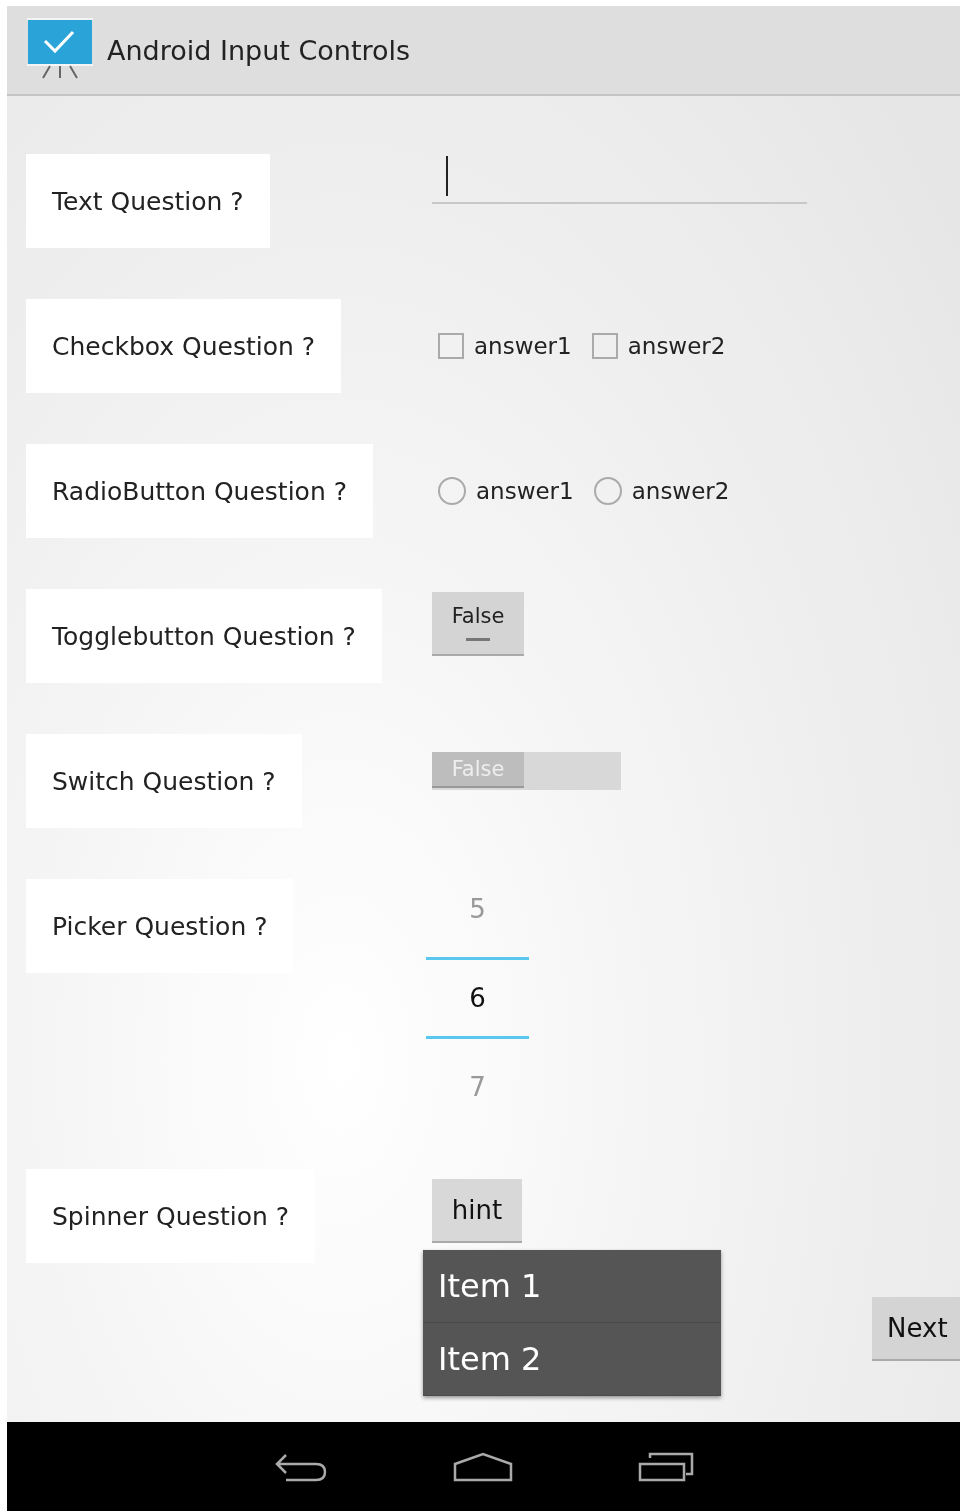  I want to click on dropdown-item: Item 2, so click(572, 1359).